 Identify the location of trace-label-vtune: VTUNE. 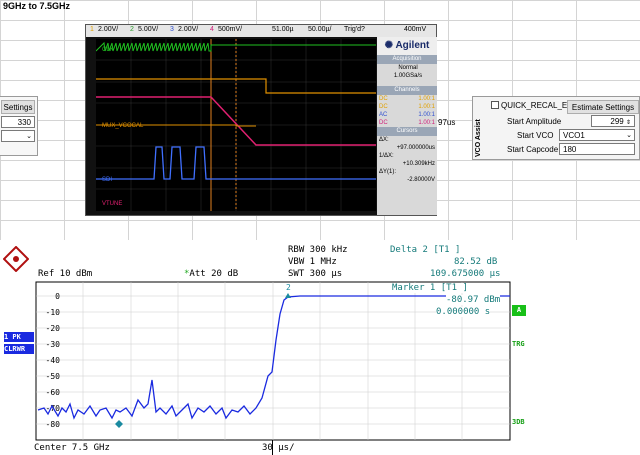
(112, 204).